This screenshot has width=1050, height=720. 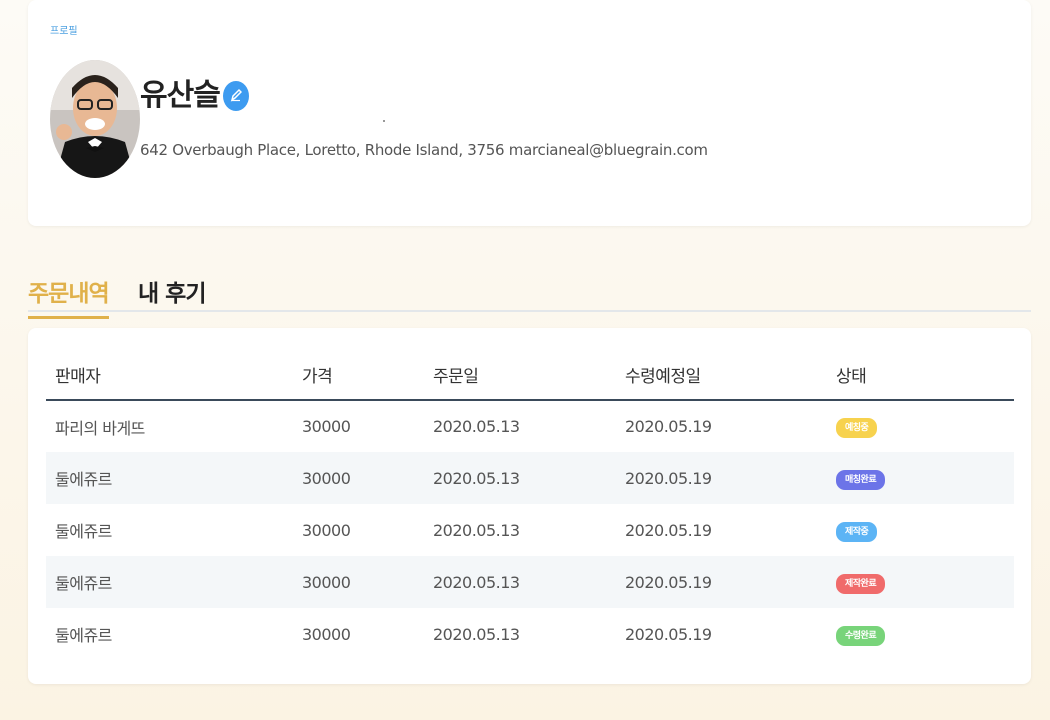 What do you see at coordinates (180, 95) in the screenshot?
I see `profile-name: 유산슬` at bounding box center [180, 95].